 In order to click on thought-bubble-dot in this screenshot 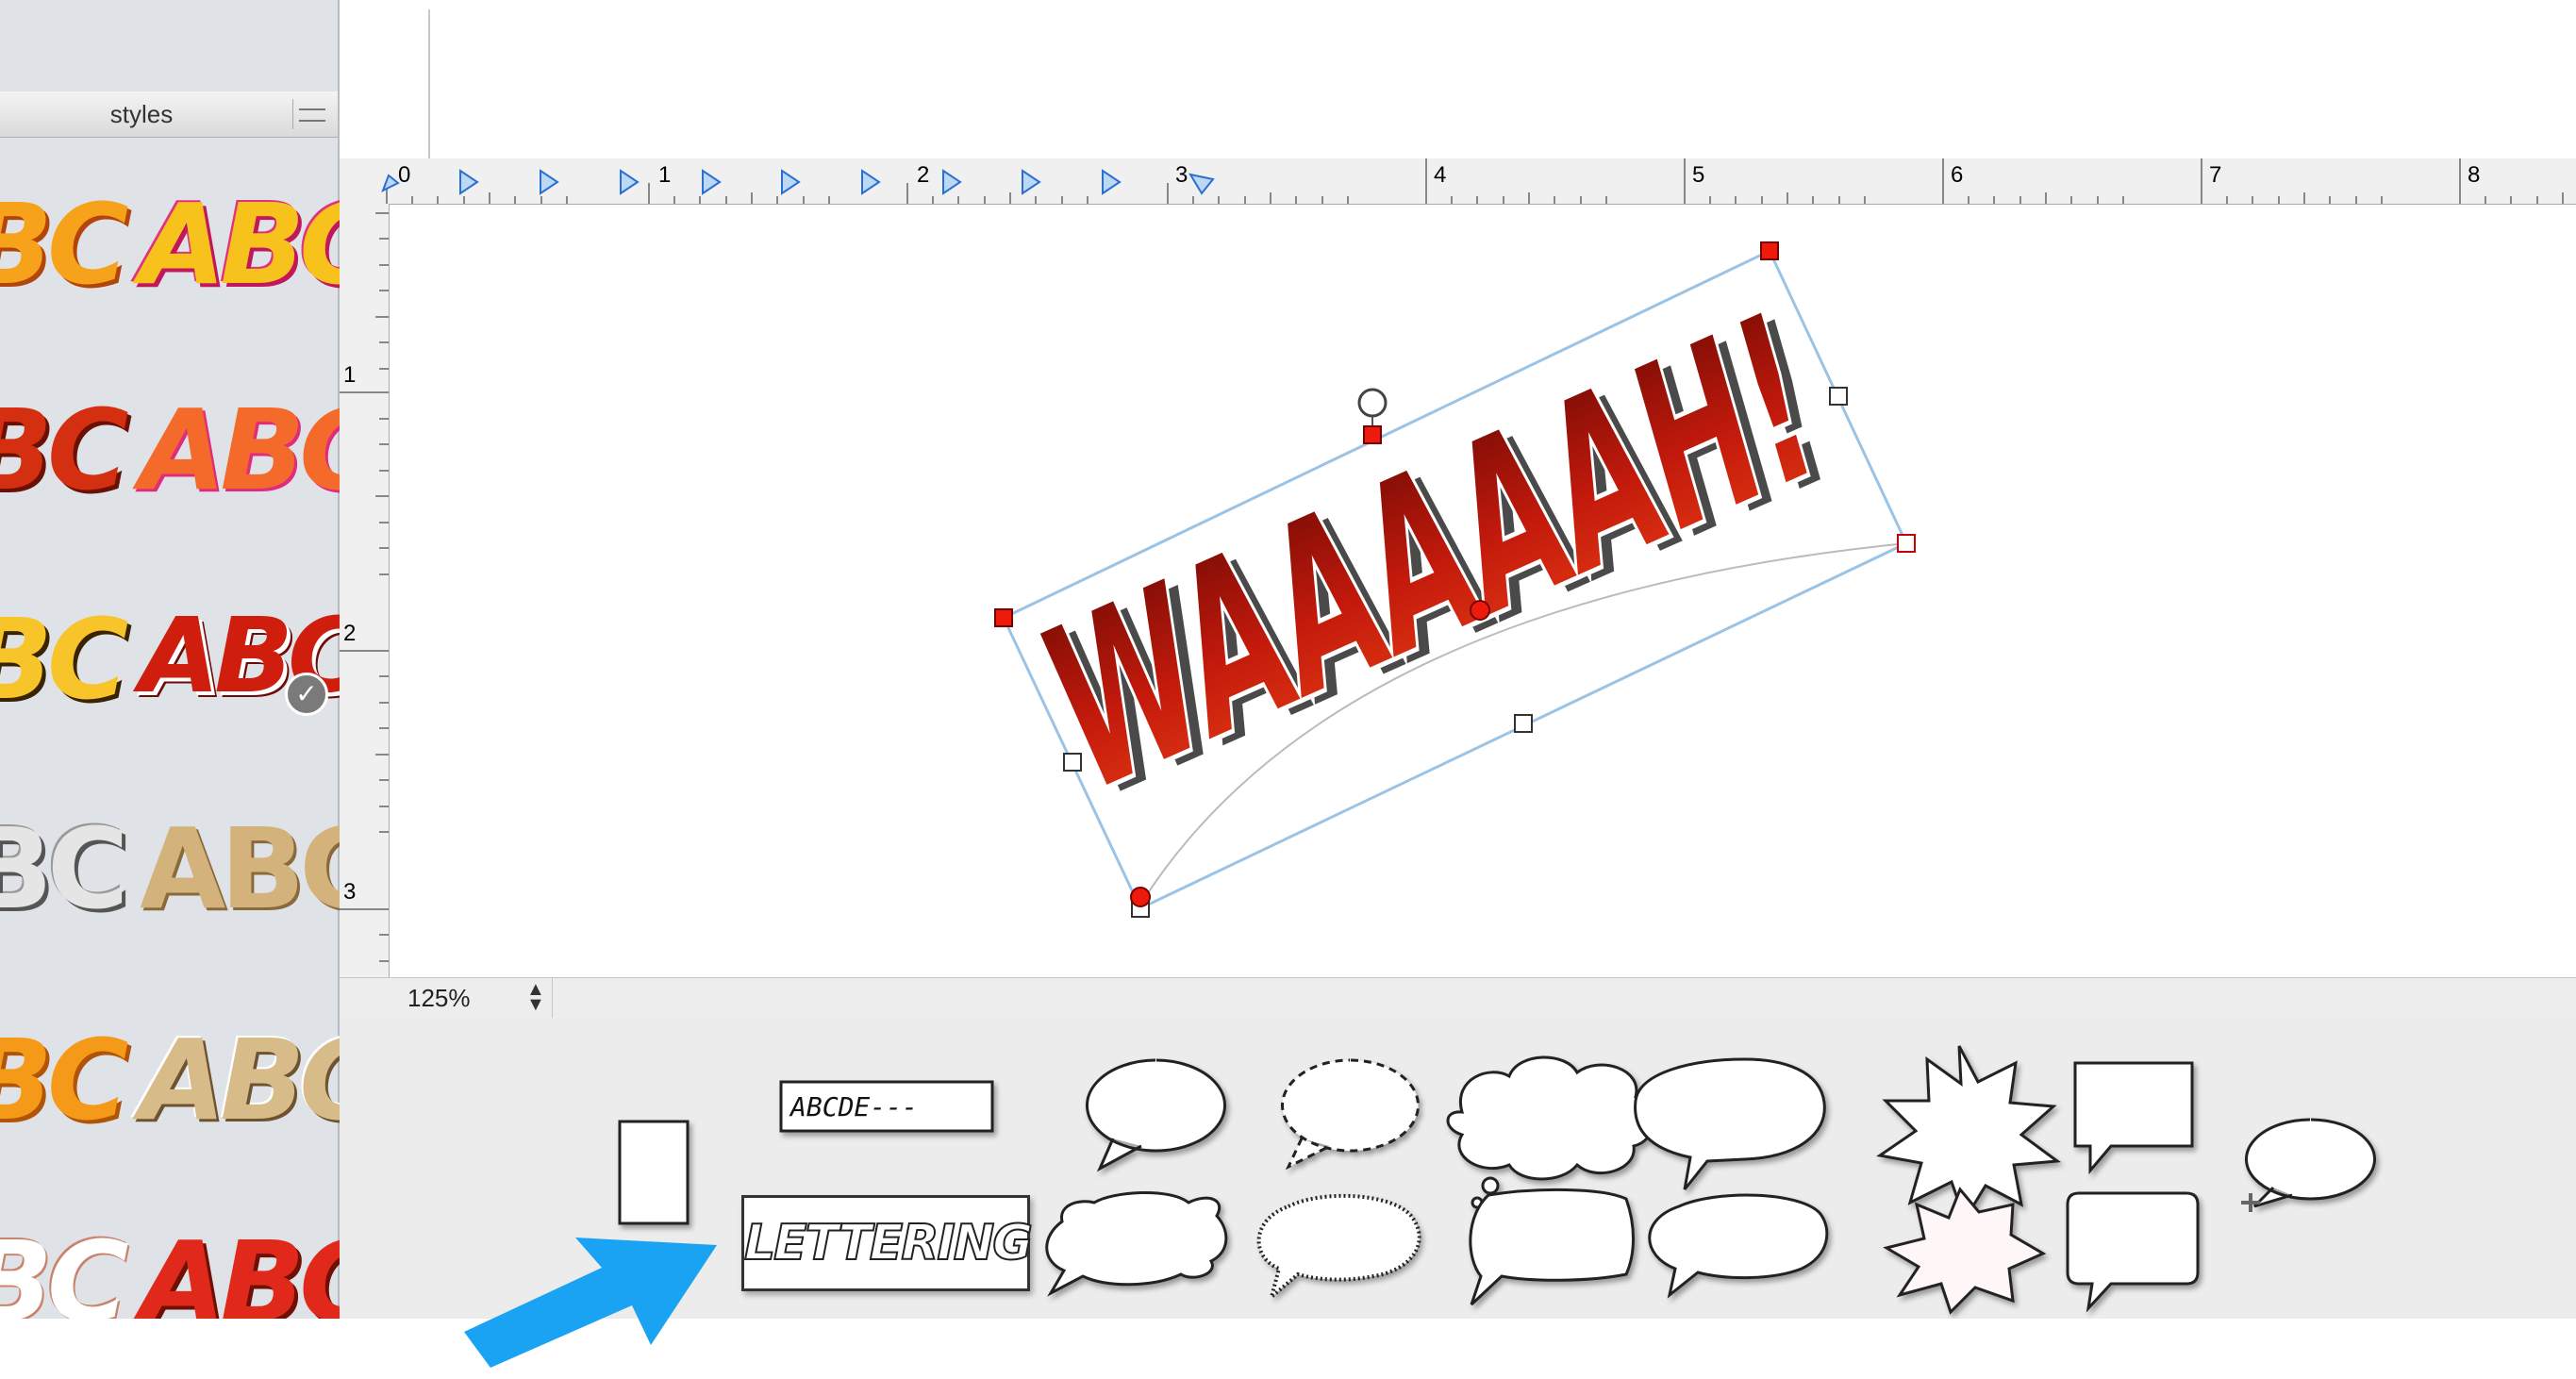, I will do `click(1491, 1185)`.